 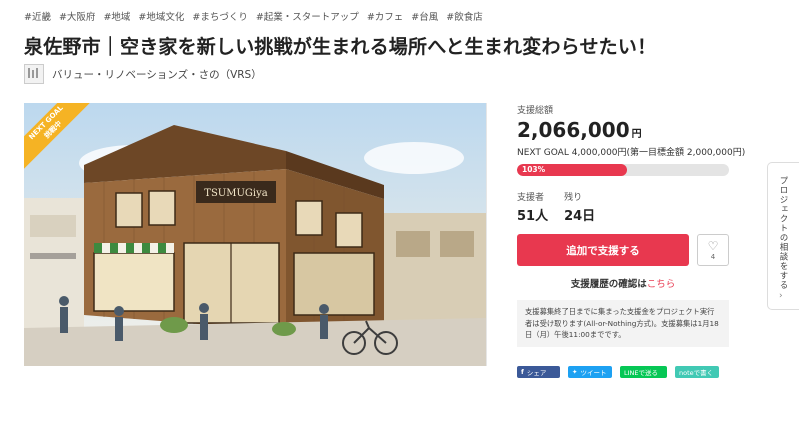 I want to click on owner-name: バリュー・リノベーションズ・さの（VRS）, so click(x=157, y=74).